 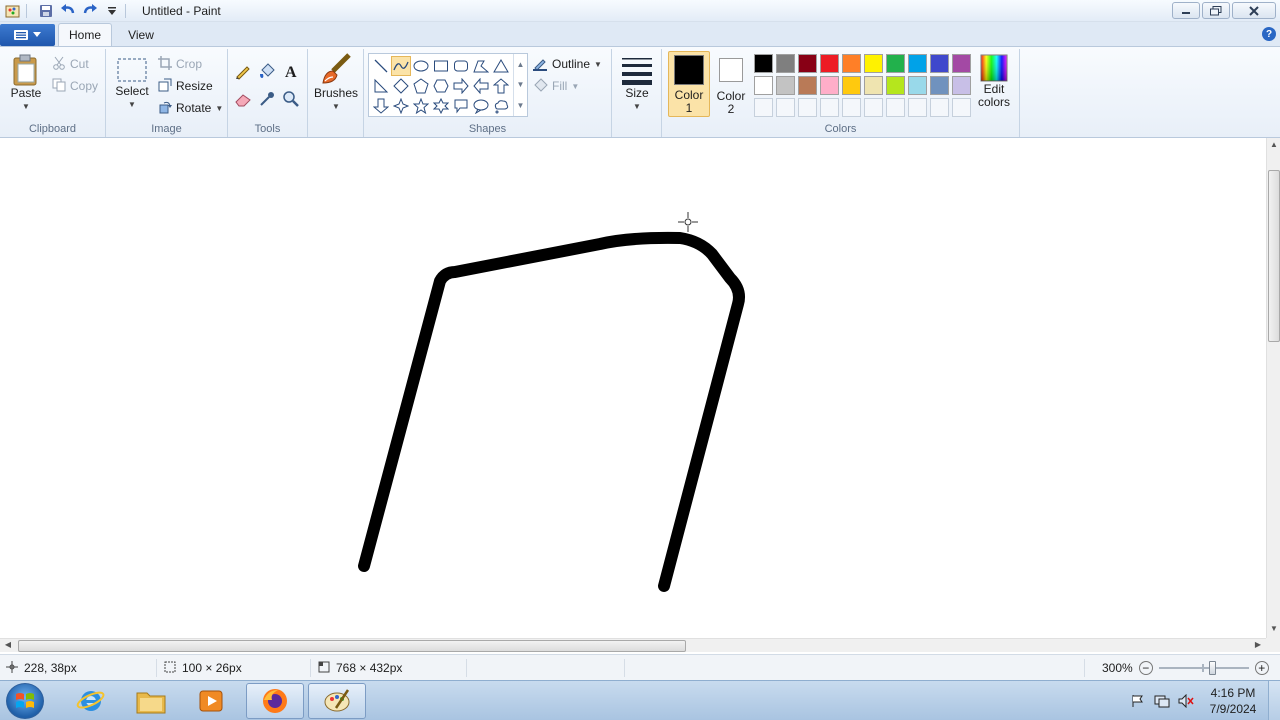 What do you see at coordinates (291, 99) in the screenshot?
I see `magnifier-icon` at bounding box center [291, 99].